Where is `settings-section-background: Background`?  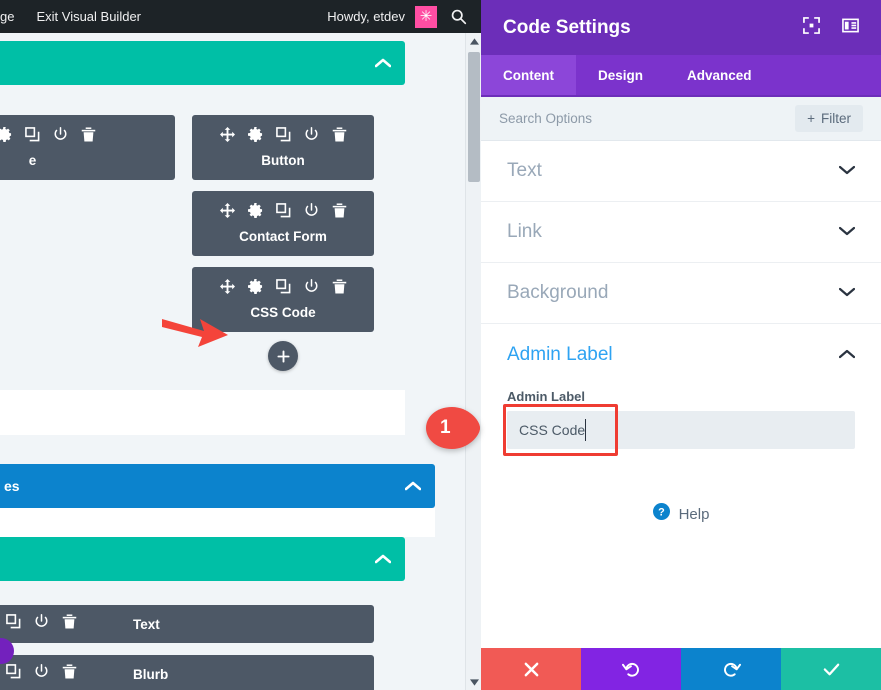 settings-section-background: Background is located at coordinates (681, 293).